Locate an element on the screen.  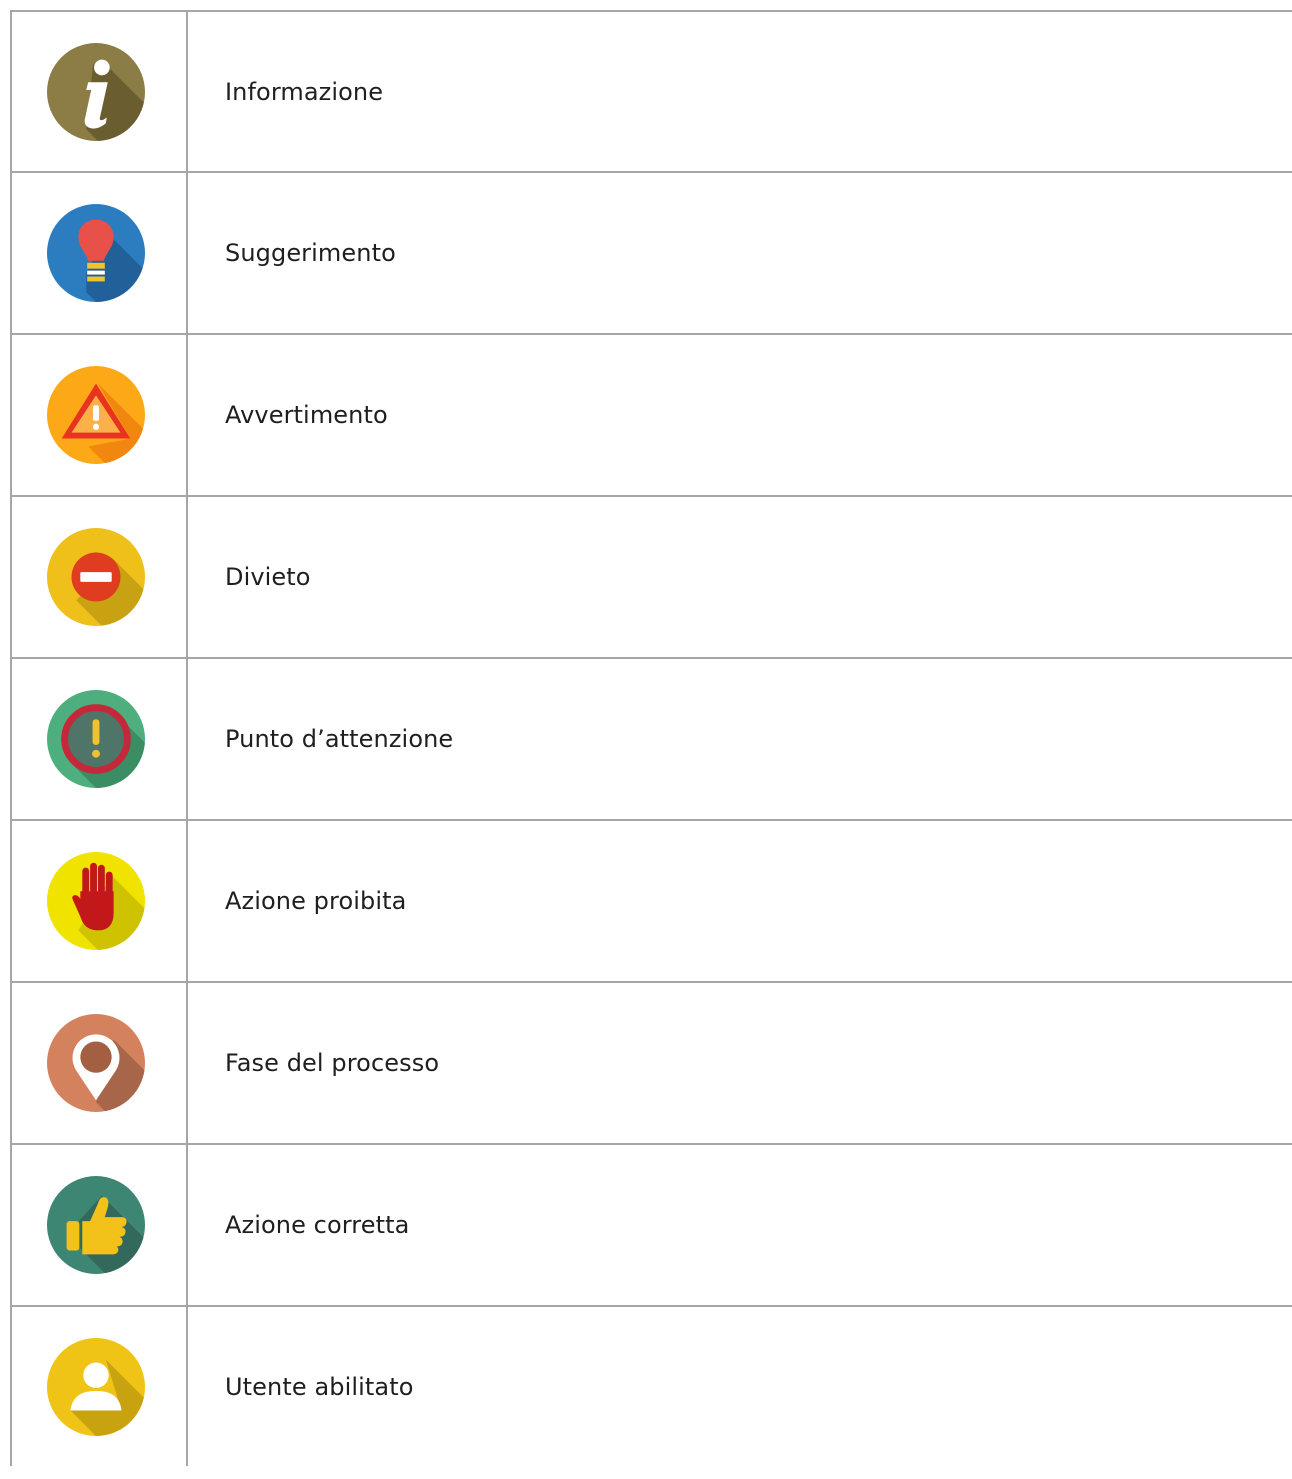
legend-row-attention: Punto d’attenzione is located at coordinates (651, 739).